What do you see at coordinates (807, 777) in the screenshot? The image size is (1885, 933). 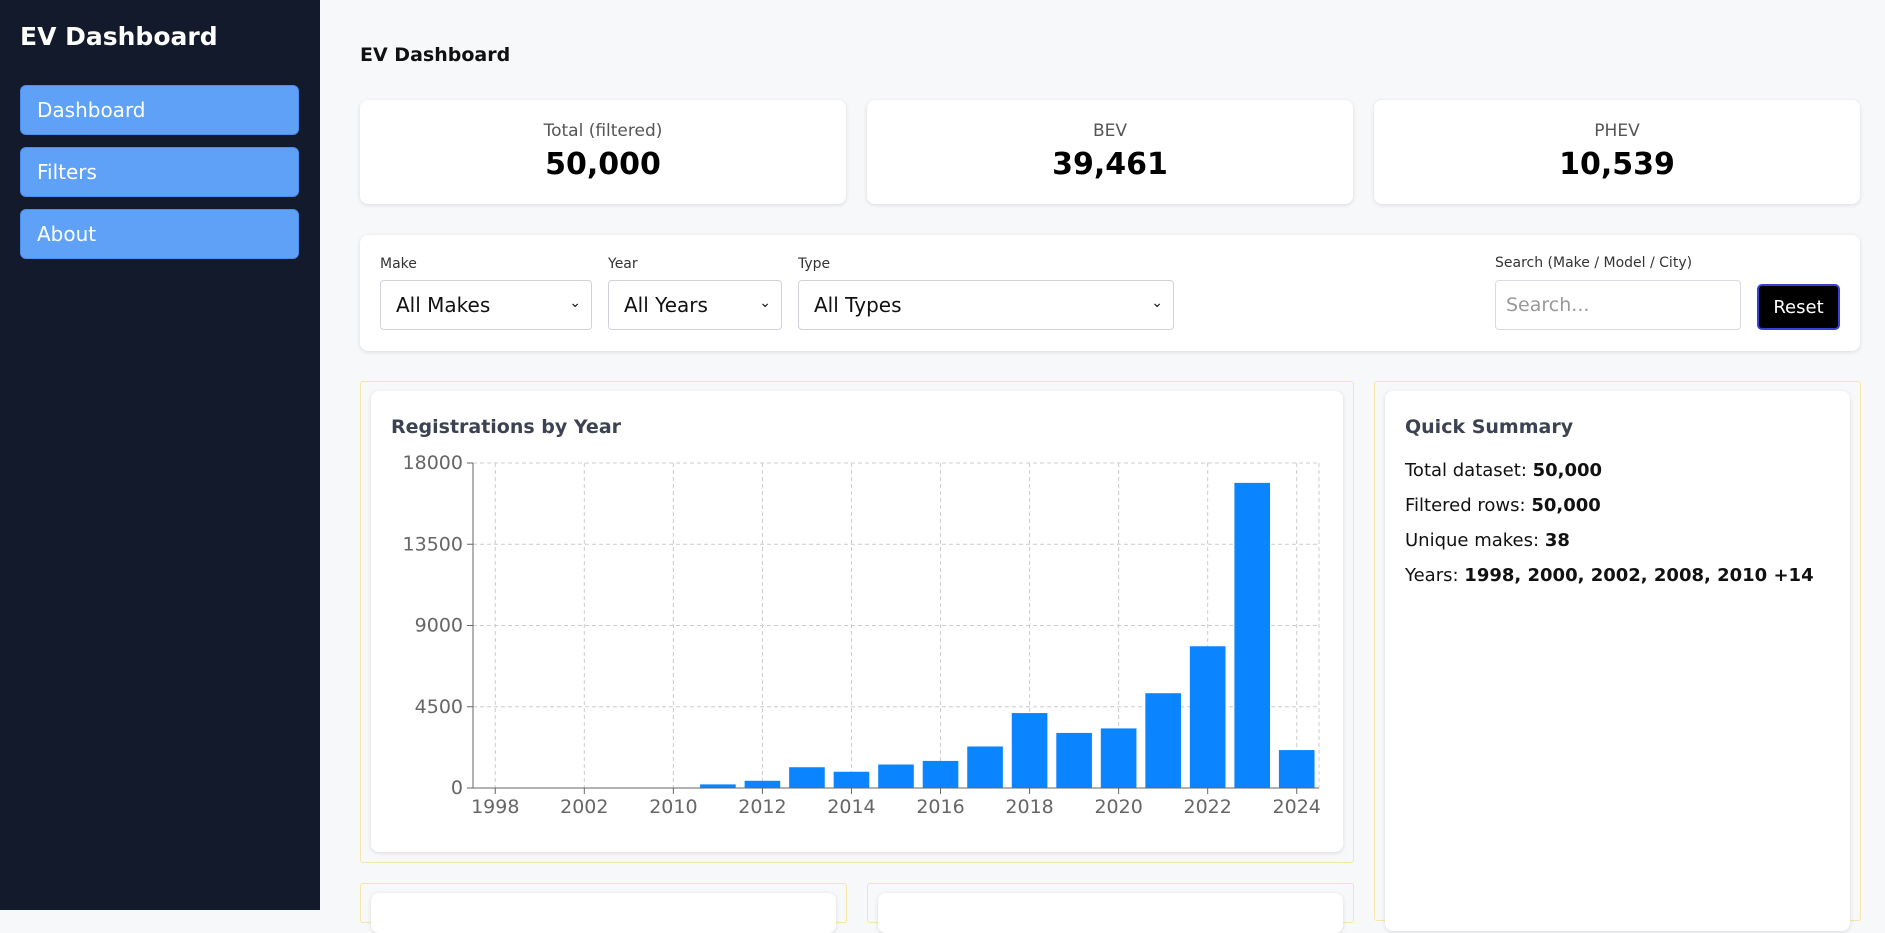 I see `bar-2013` at bounding box center [807, 777].